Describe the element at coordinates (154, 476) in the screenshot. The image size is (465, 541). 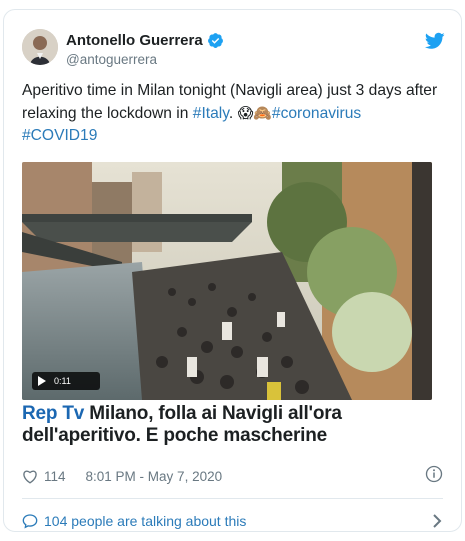
I see `tweet-timestamp: 8:01 PM - May 7, 2020` at that location.